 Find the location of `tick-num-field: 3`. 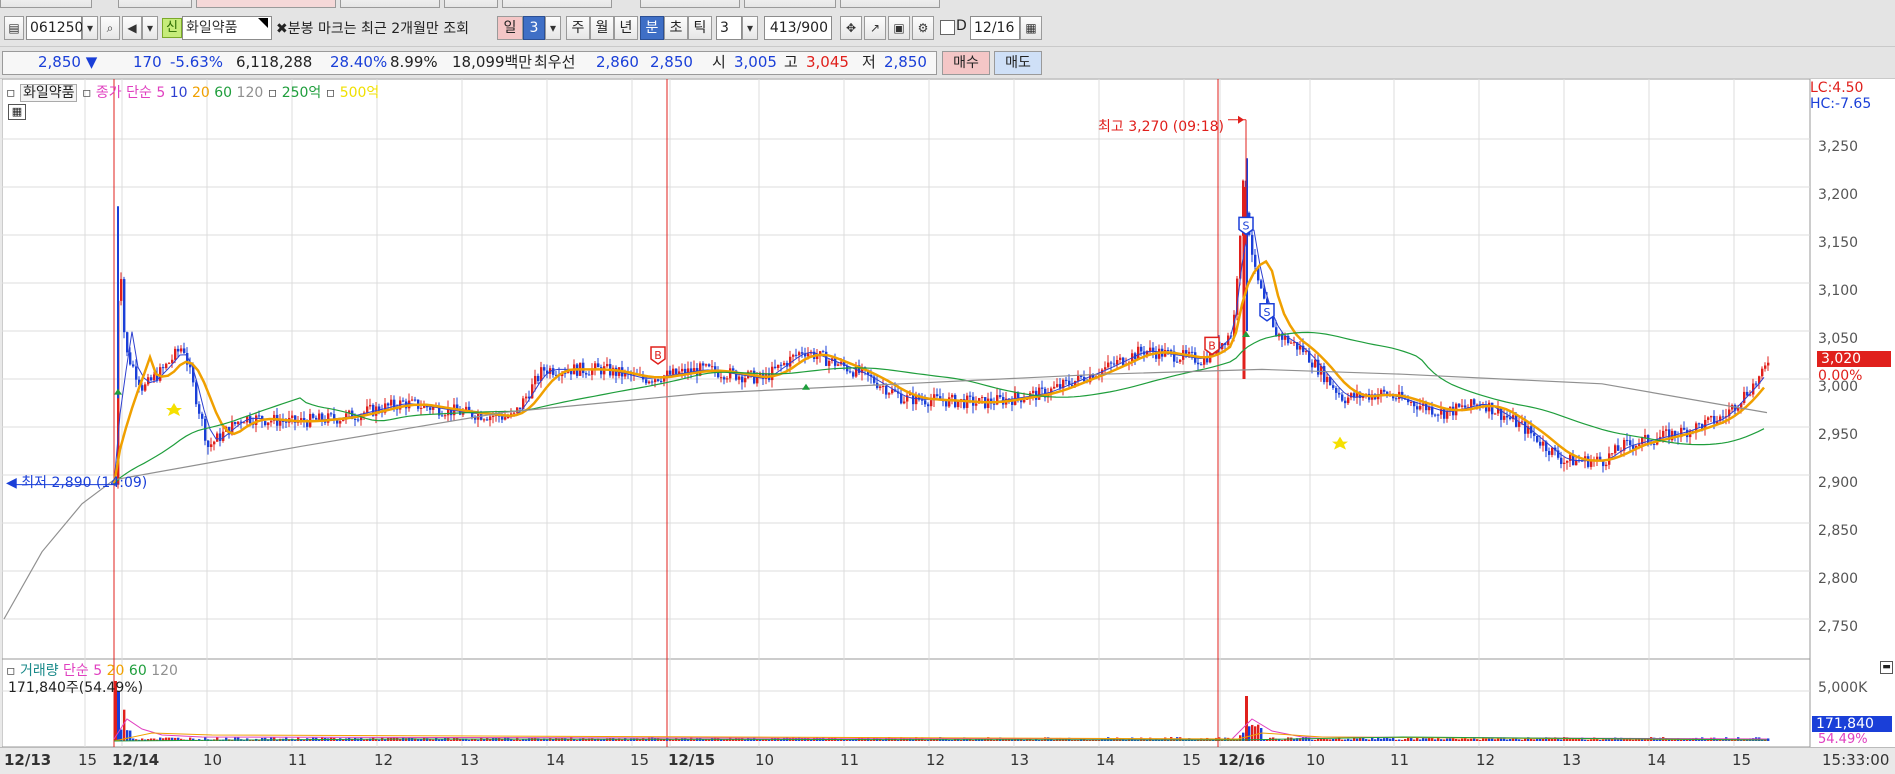

tick-num-field: 3 is located at coordinates (729, 28).